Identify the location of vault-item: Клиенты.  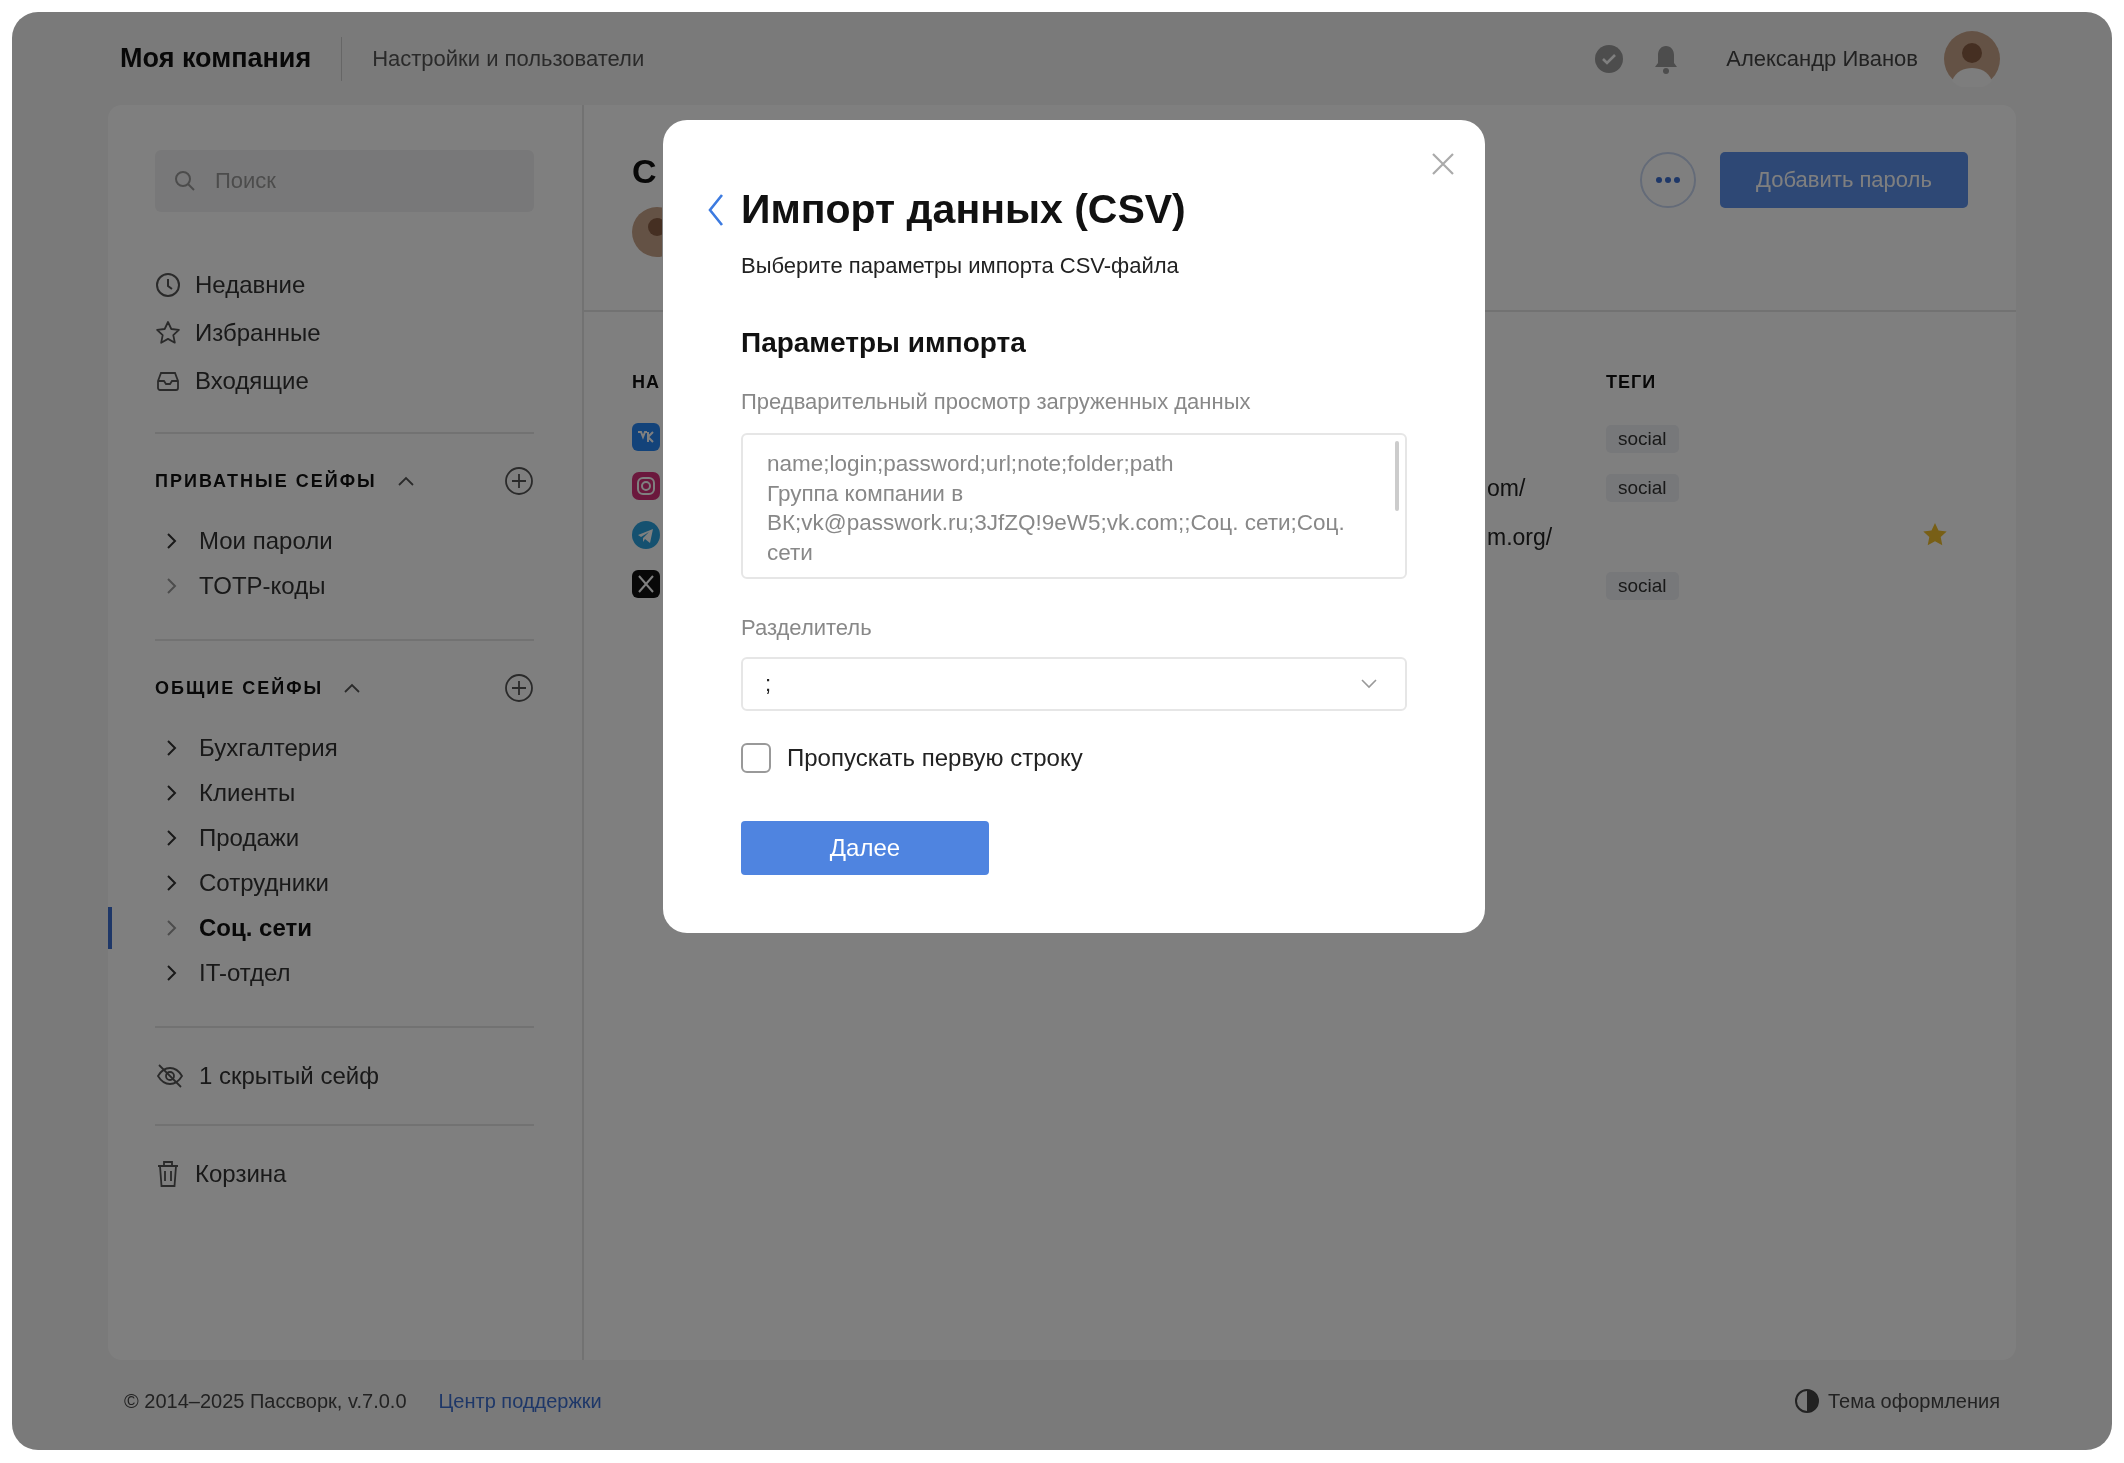
(344, 793).